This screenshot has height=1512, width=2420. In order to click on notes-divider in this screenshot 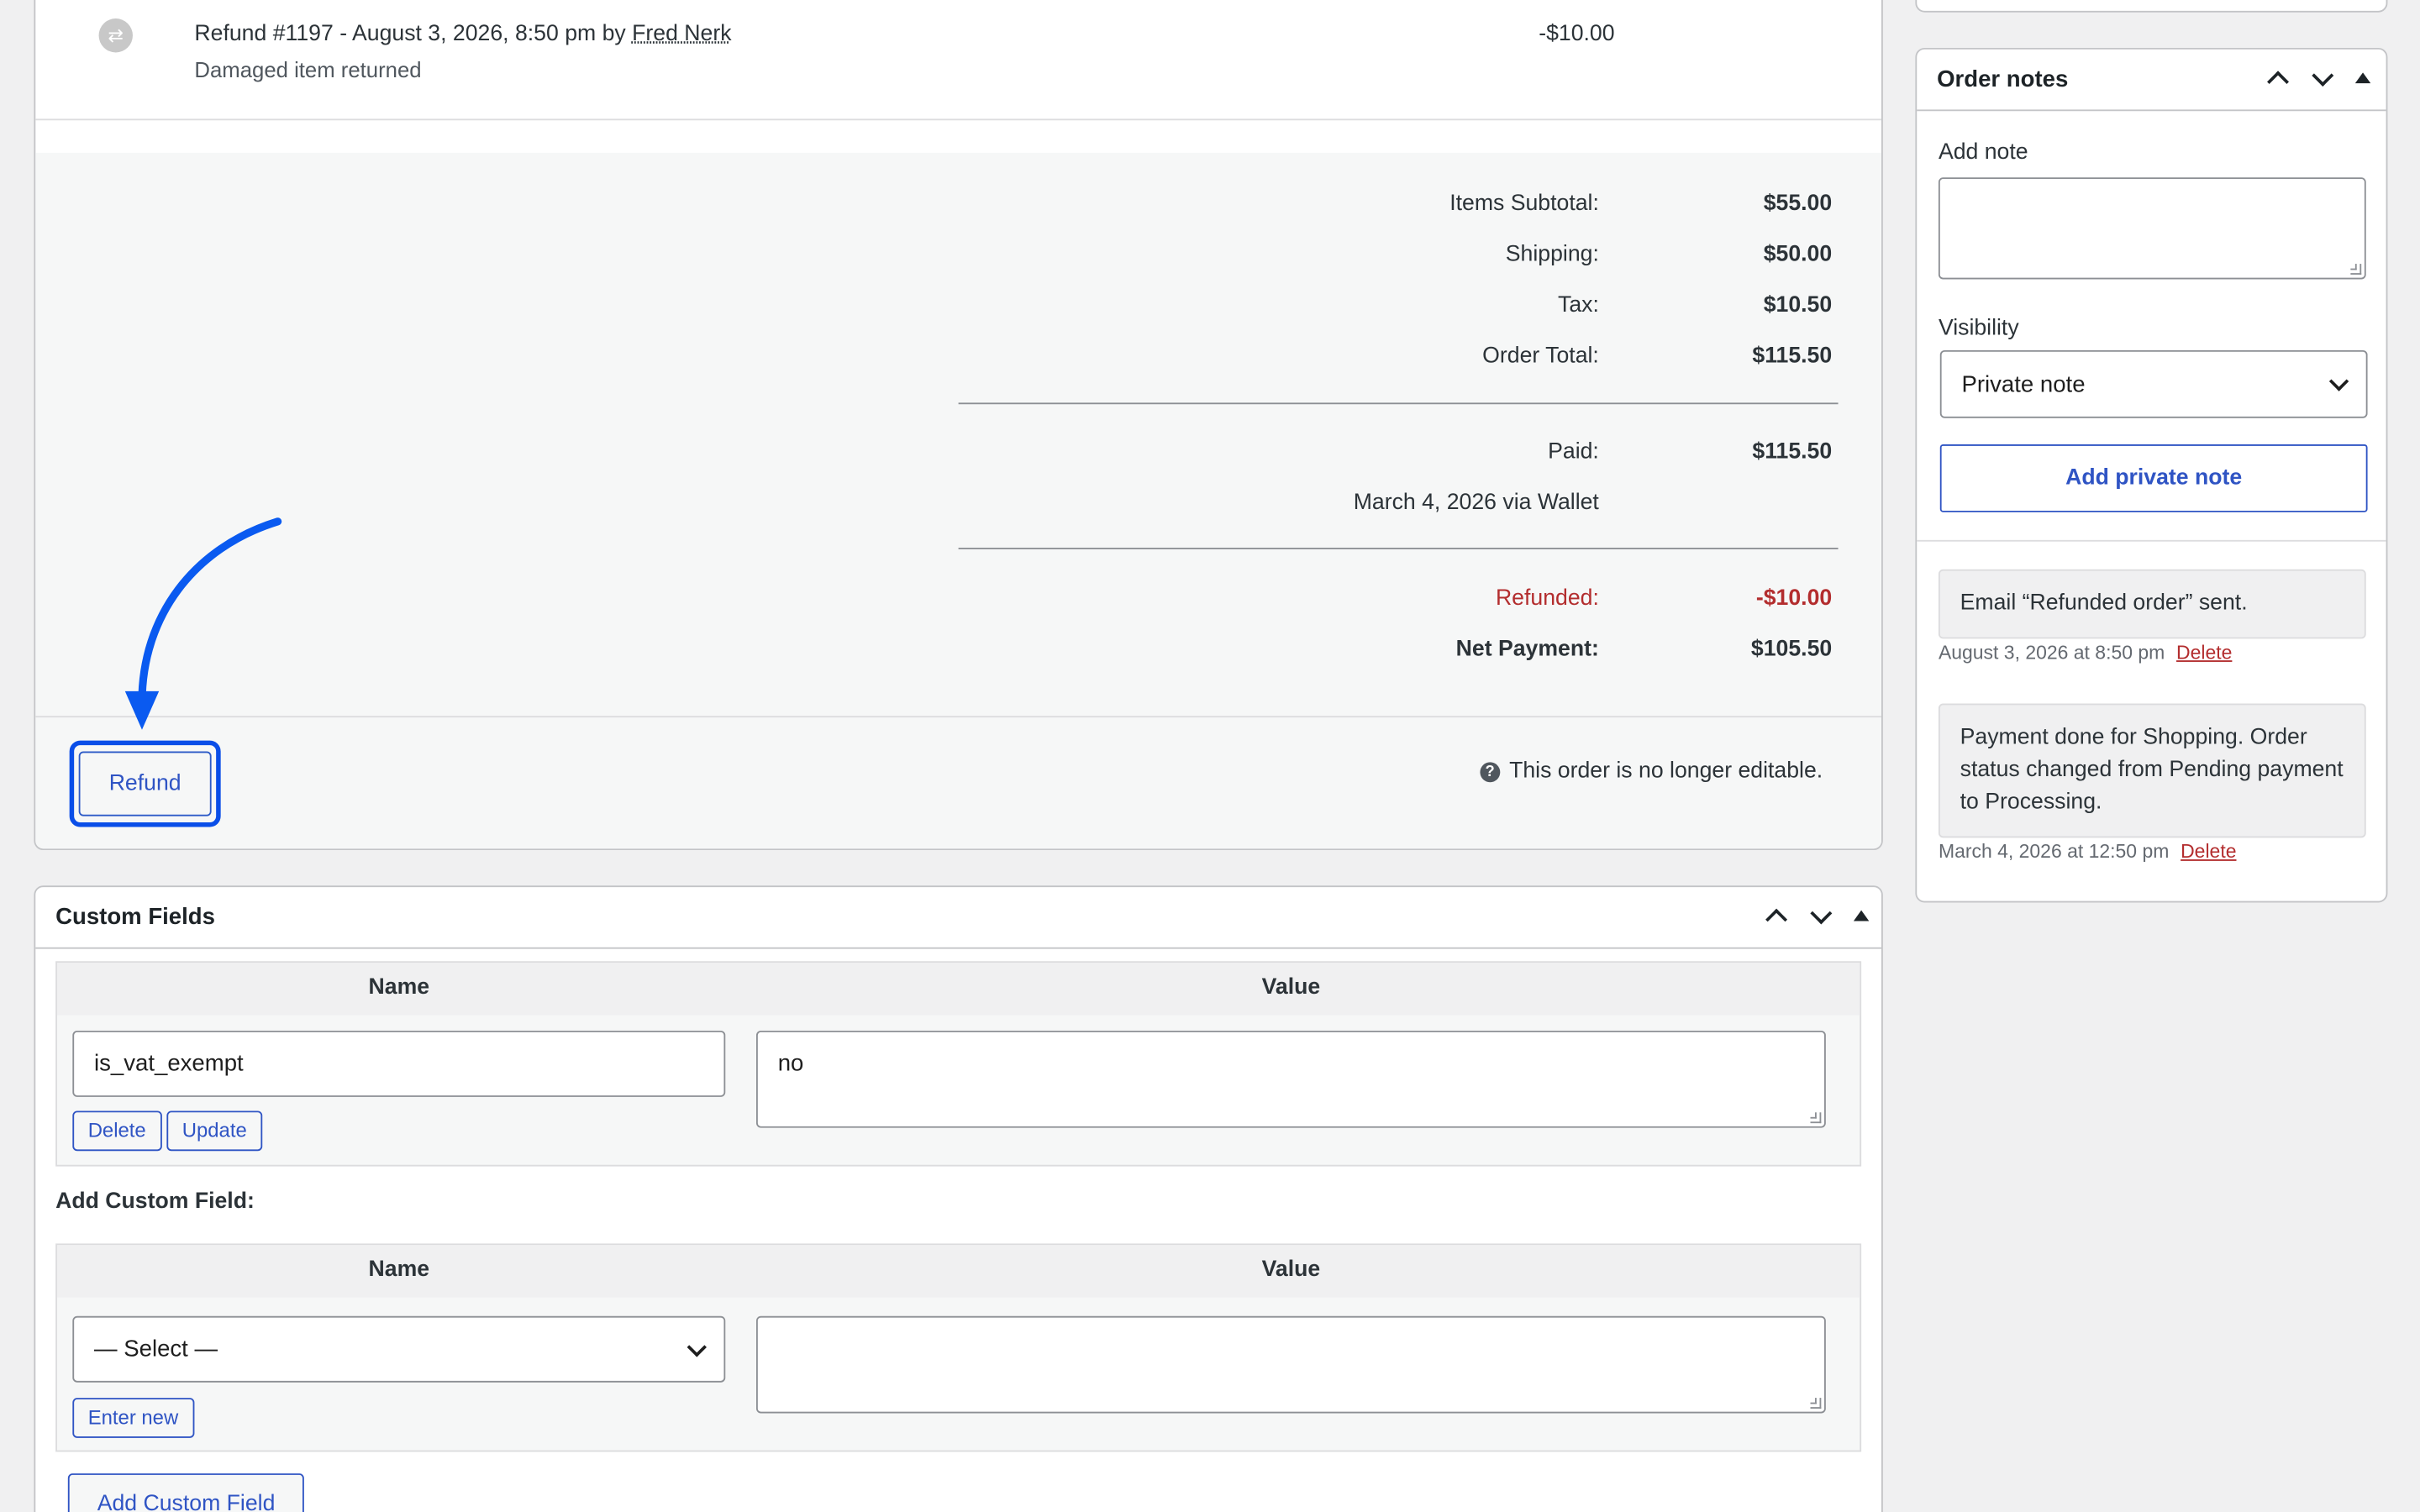, I will do `click(2151, 540)`.